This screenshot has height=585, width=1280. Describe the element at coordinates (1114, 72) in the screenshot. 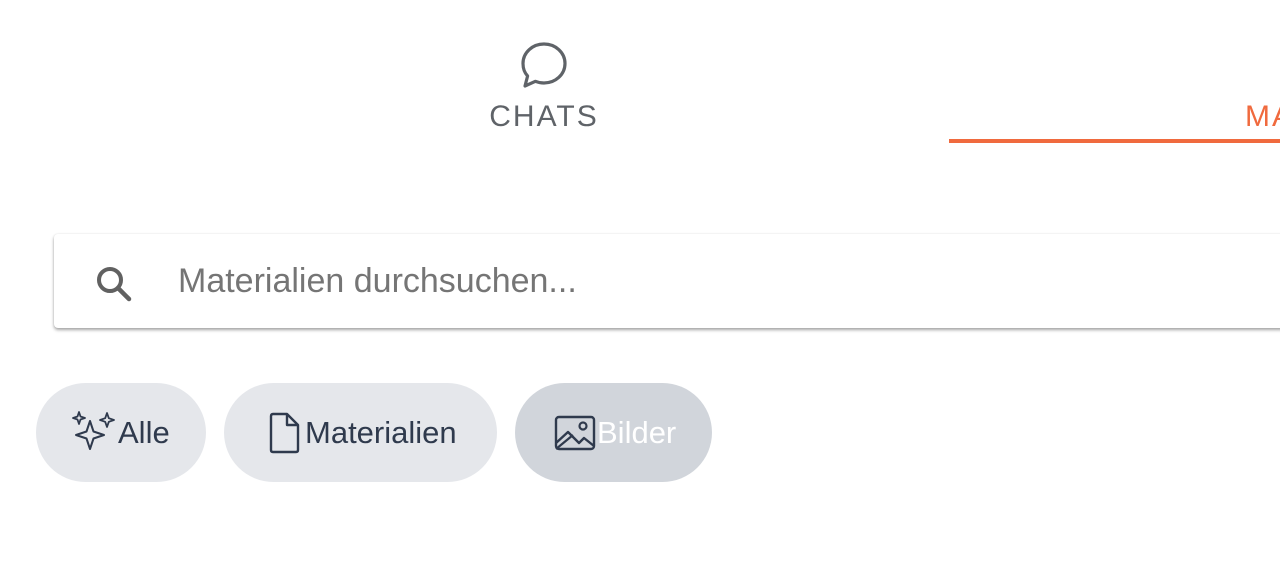

I see `tab-materials: MA` at that location.